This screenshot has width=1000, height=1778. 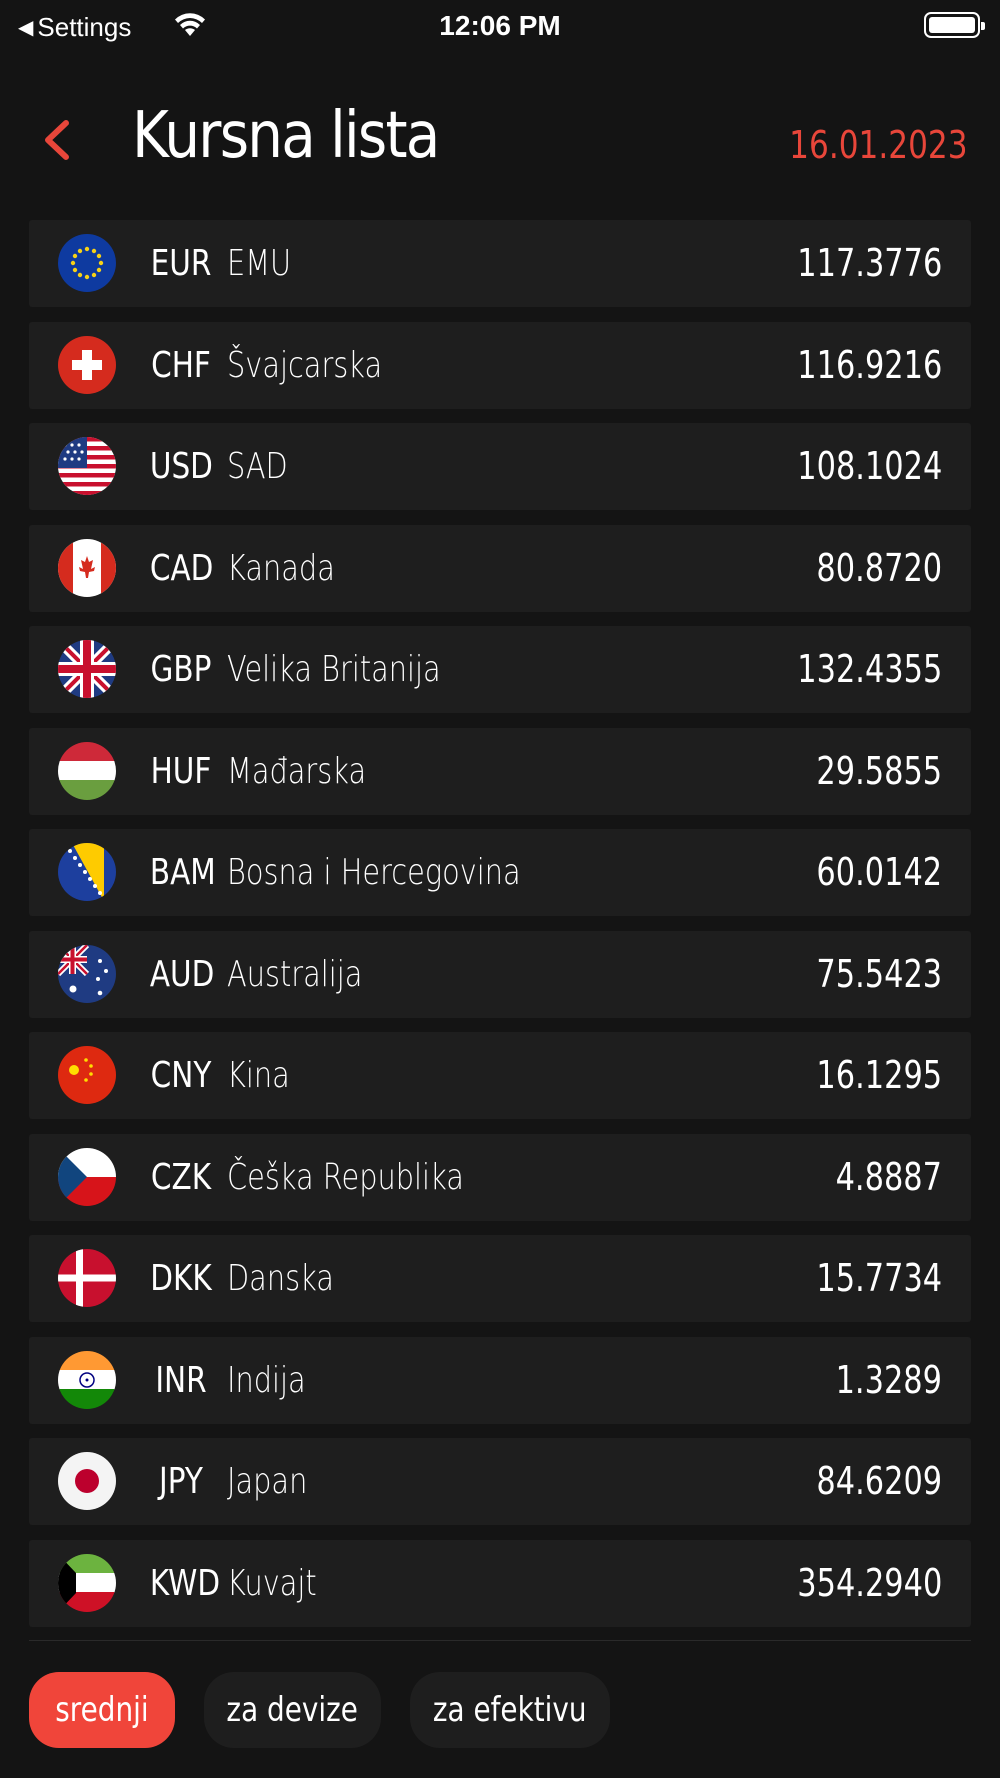 I want to click on exchange-rate-value: 29.5855, so click(x=879, y=770).